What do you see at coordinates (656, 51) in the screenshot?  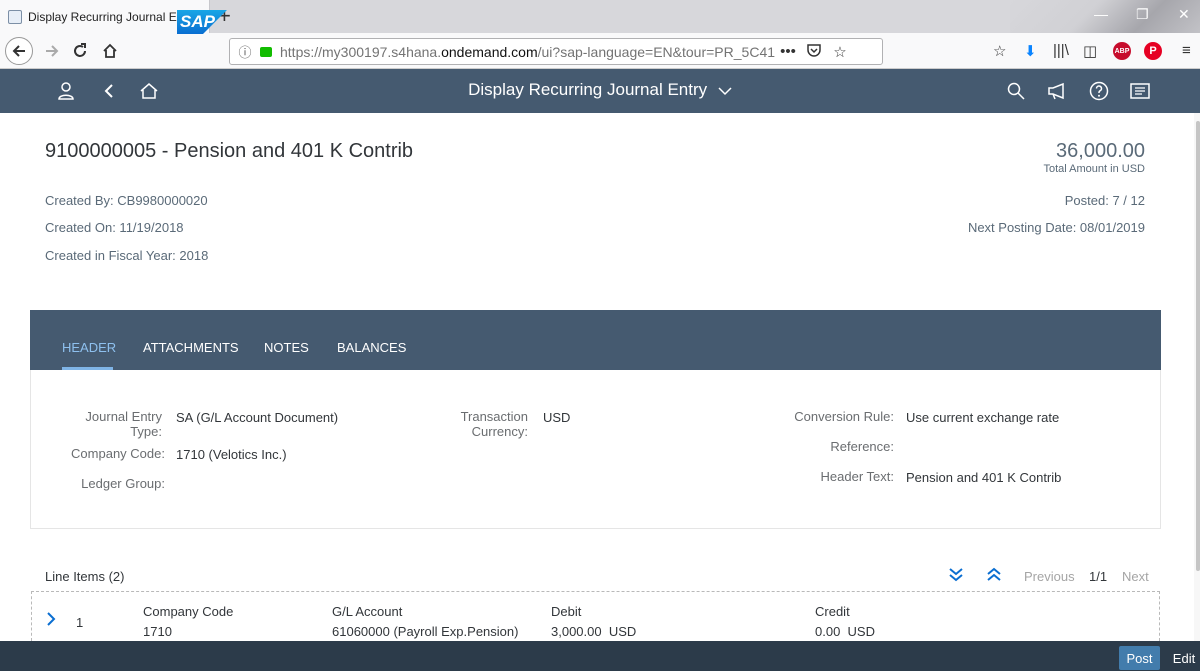 I see `url-path: /ui?sap-language=EN&tour=PR_5C414D3EF` at bounding box center [656, 51].